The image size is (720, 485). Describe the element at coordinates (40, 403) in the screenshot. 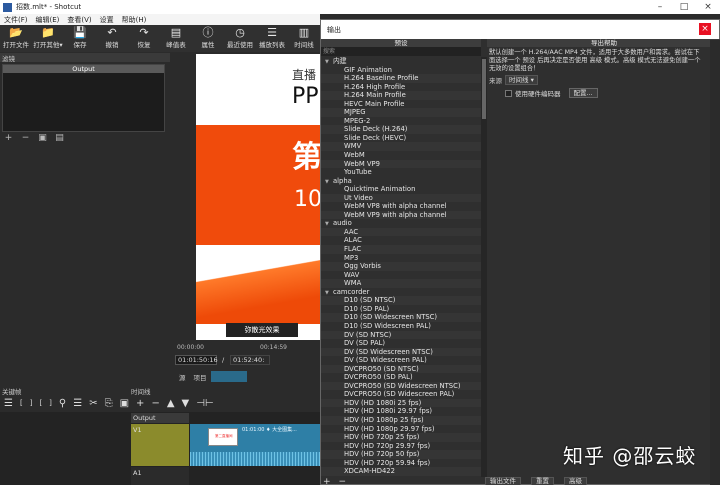

I see `keyframe-set-icon: [` at that location.